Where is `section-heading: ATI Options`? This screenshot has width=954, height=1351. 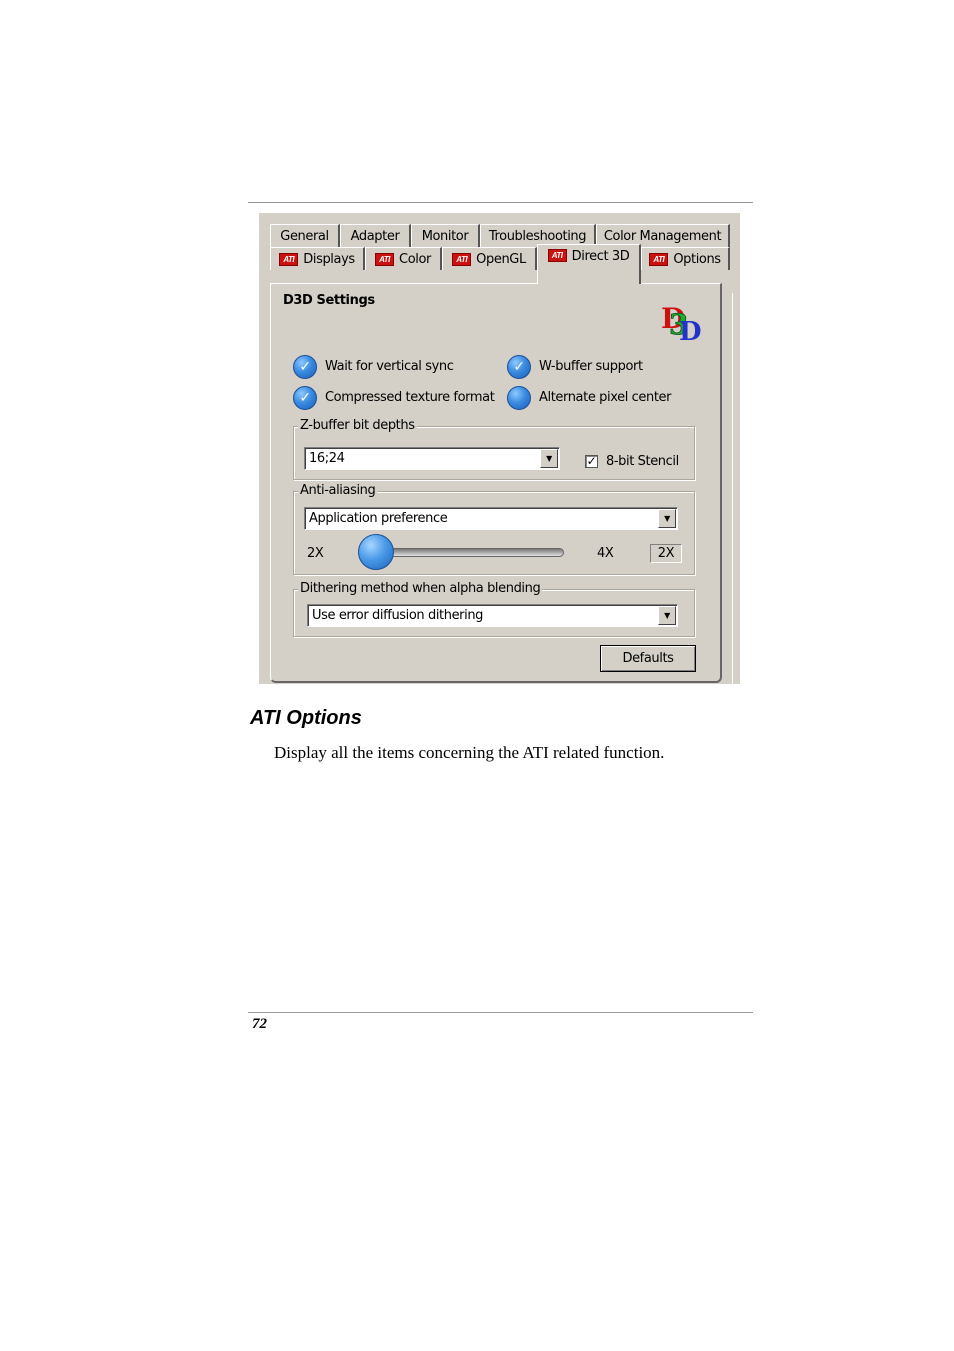 section-heading: ATI Options is located at coordinates (306, 718).